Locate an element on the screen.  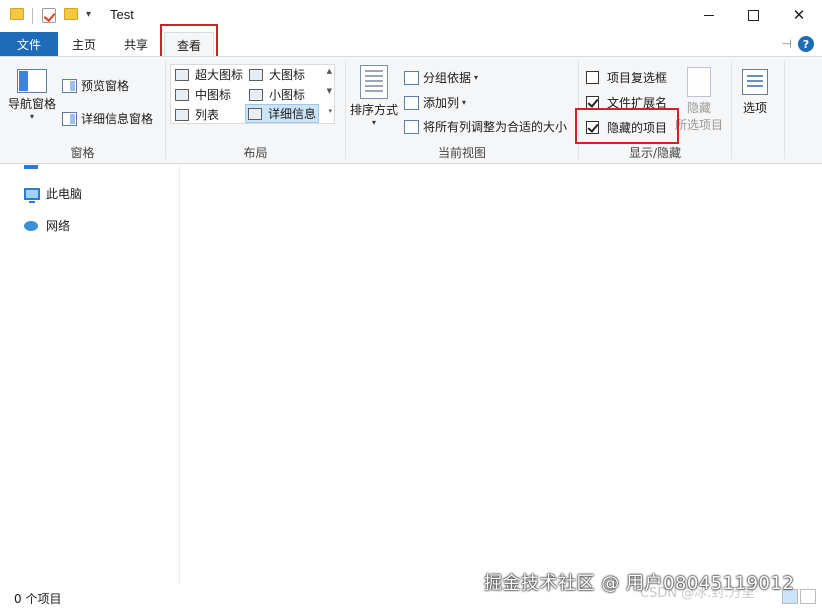
properties-icon is located at coordinates (49, 15).